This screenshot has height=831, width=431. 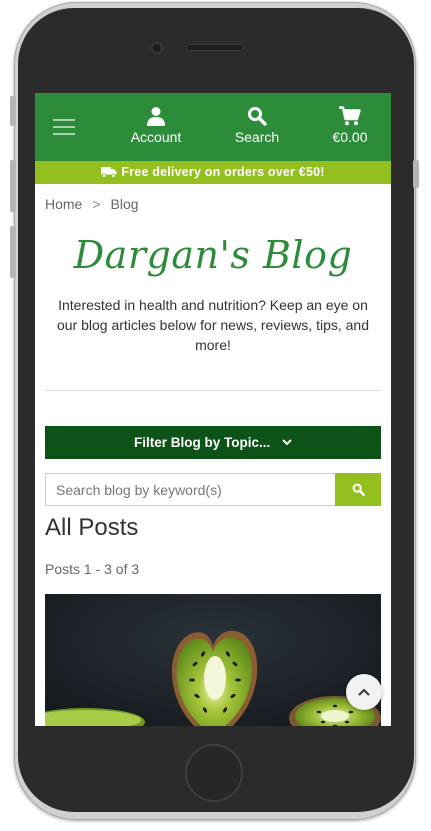 What do you see at coordinates (13, 186) in the screenshot?
I see `volume-up-button` at bounding box center [13, 186].